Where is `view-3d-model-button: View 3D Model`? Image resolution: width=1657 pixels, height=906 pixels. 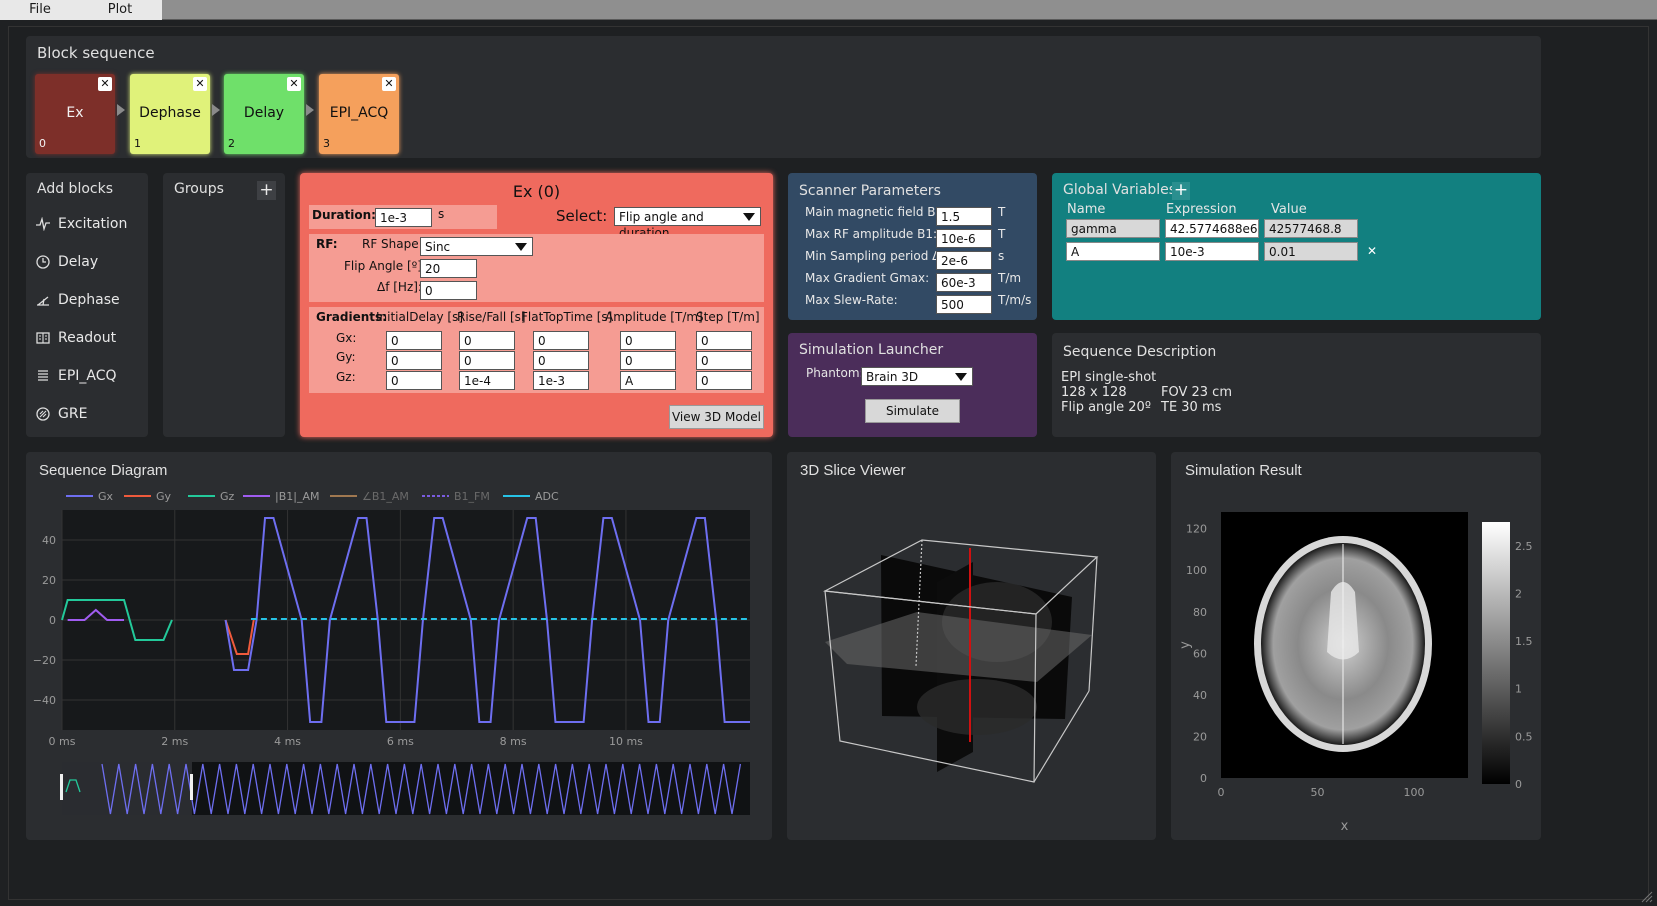
view-3d-model-button: View 3D Model is located at coordinates (716, 417).